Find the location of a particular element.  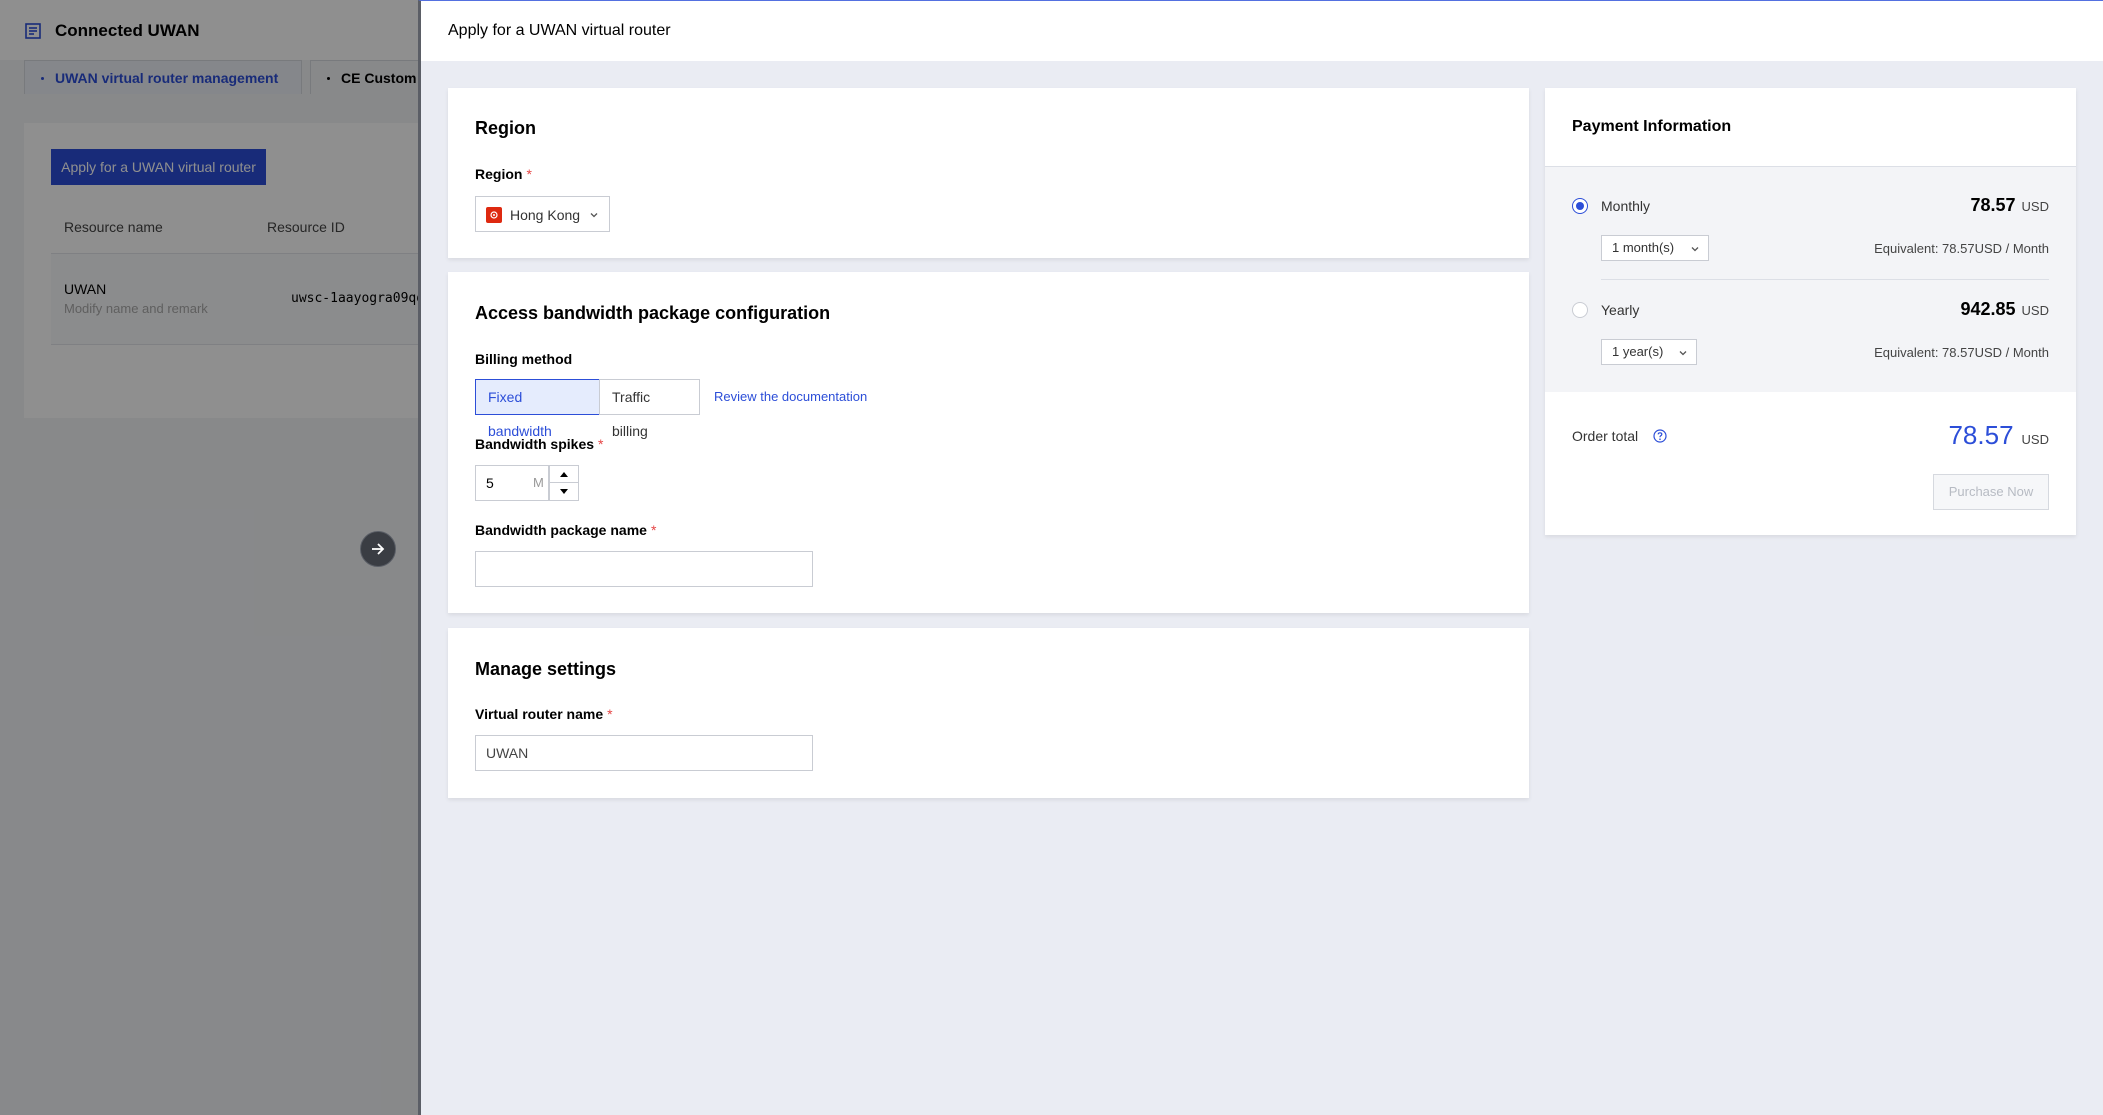

hk-flag-icon is located at coordinates (494, 215).